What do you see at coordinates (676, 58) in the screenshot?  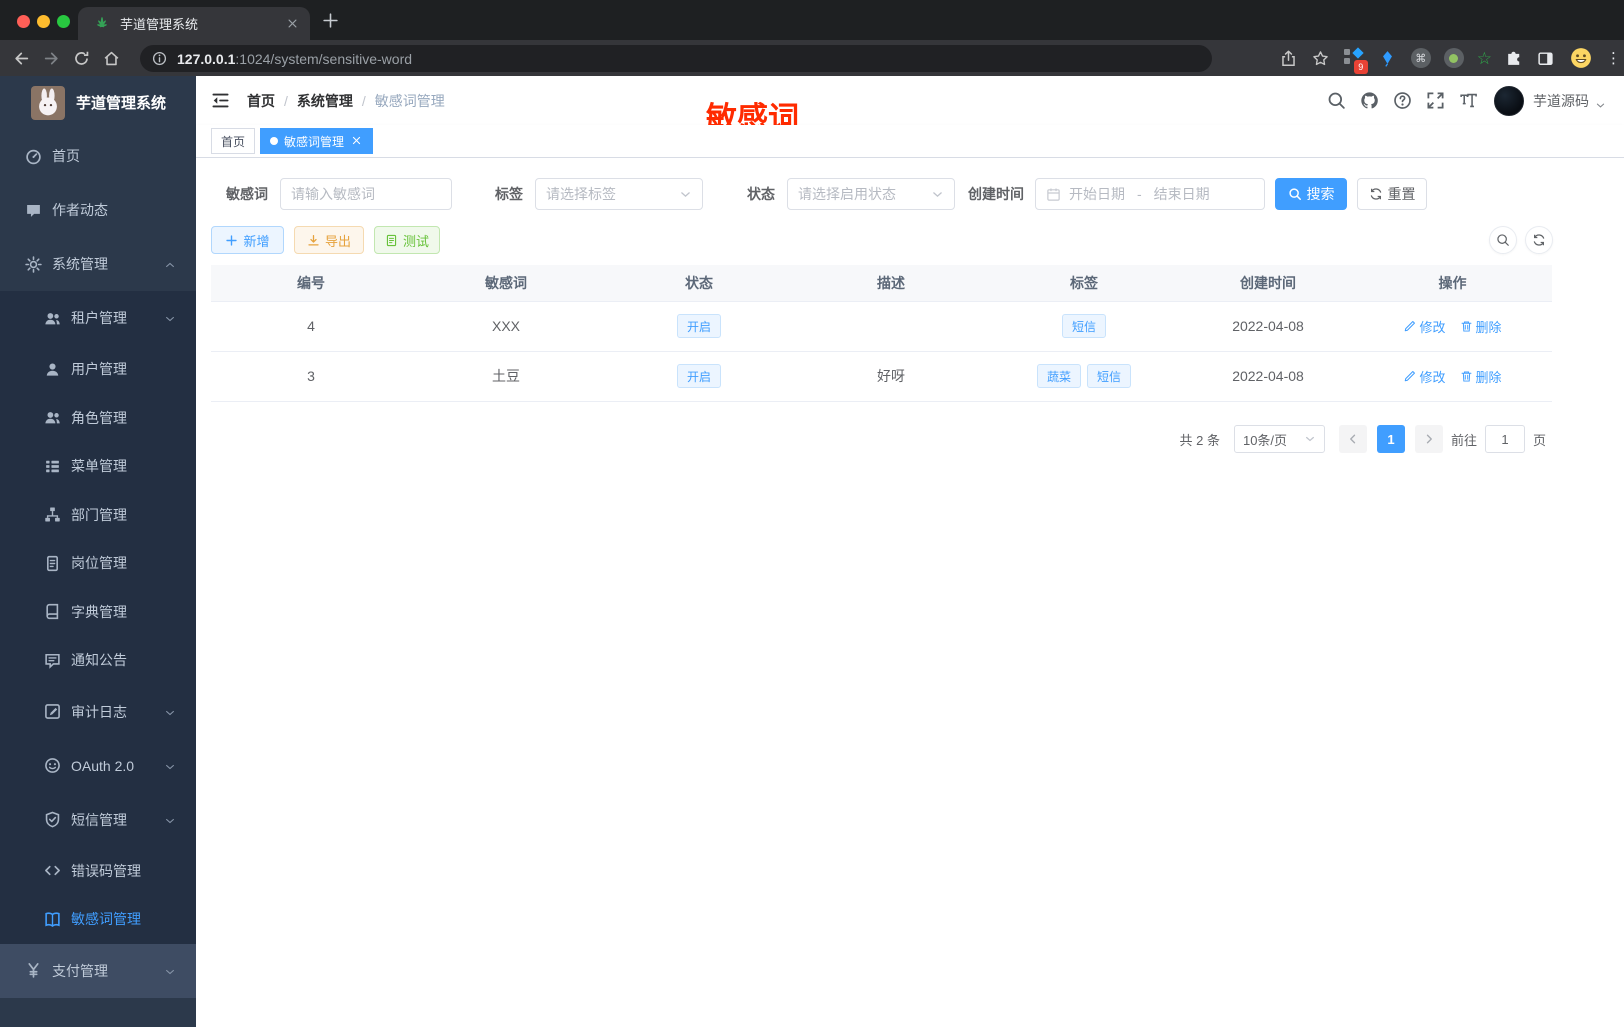 I see `url-bar: 127.0.0.1:1024/system/sensitive-word` at bounding box center [676, 58].